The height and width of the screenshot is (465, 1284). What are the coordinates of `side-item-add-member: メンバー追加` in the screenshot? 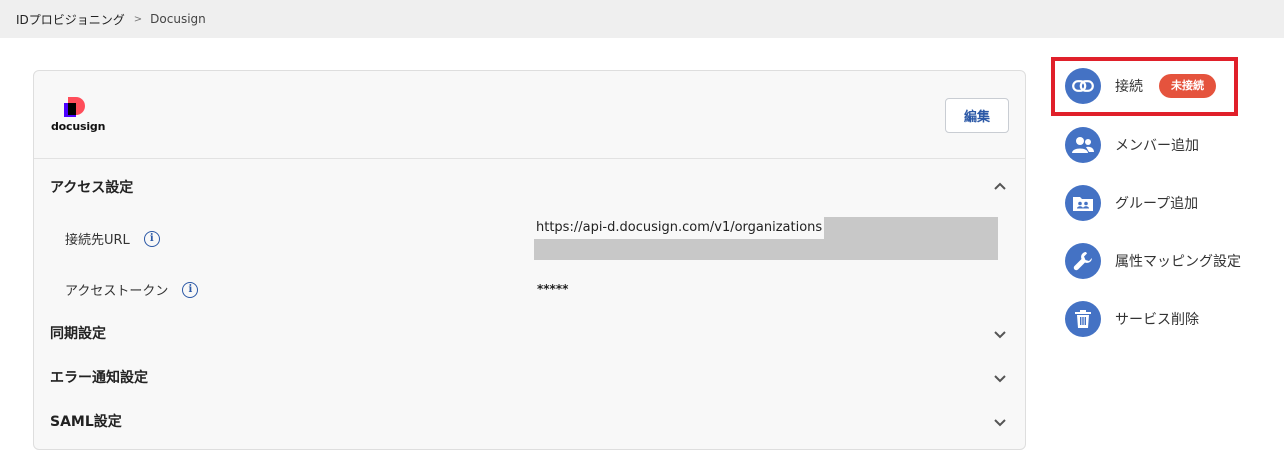 It's located at (1132, 145).